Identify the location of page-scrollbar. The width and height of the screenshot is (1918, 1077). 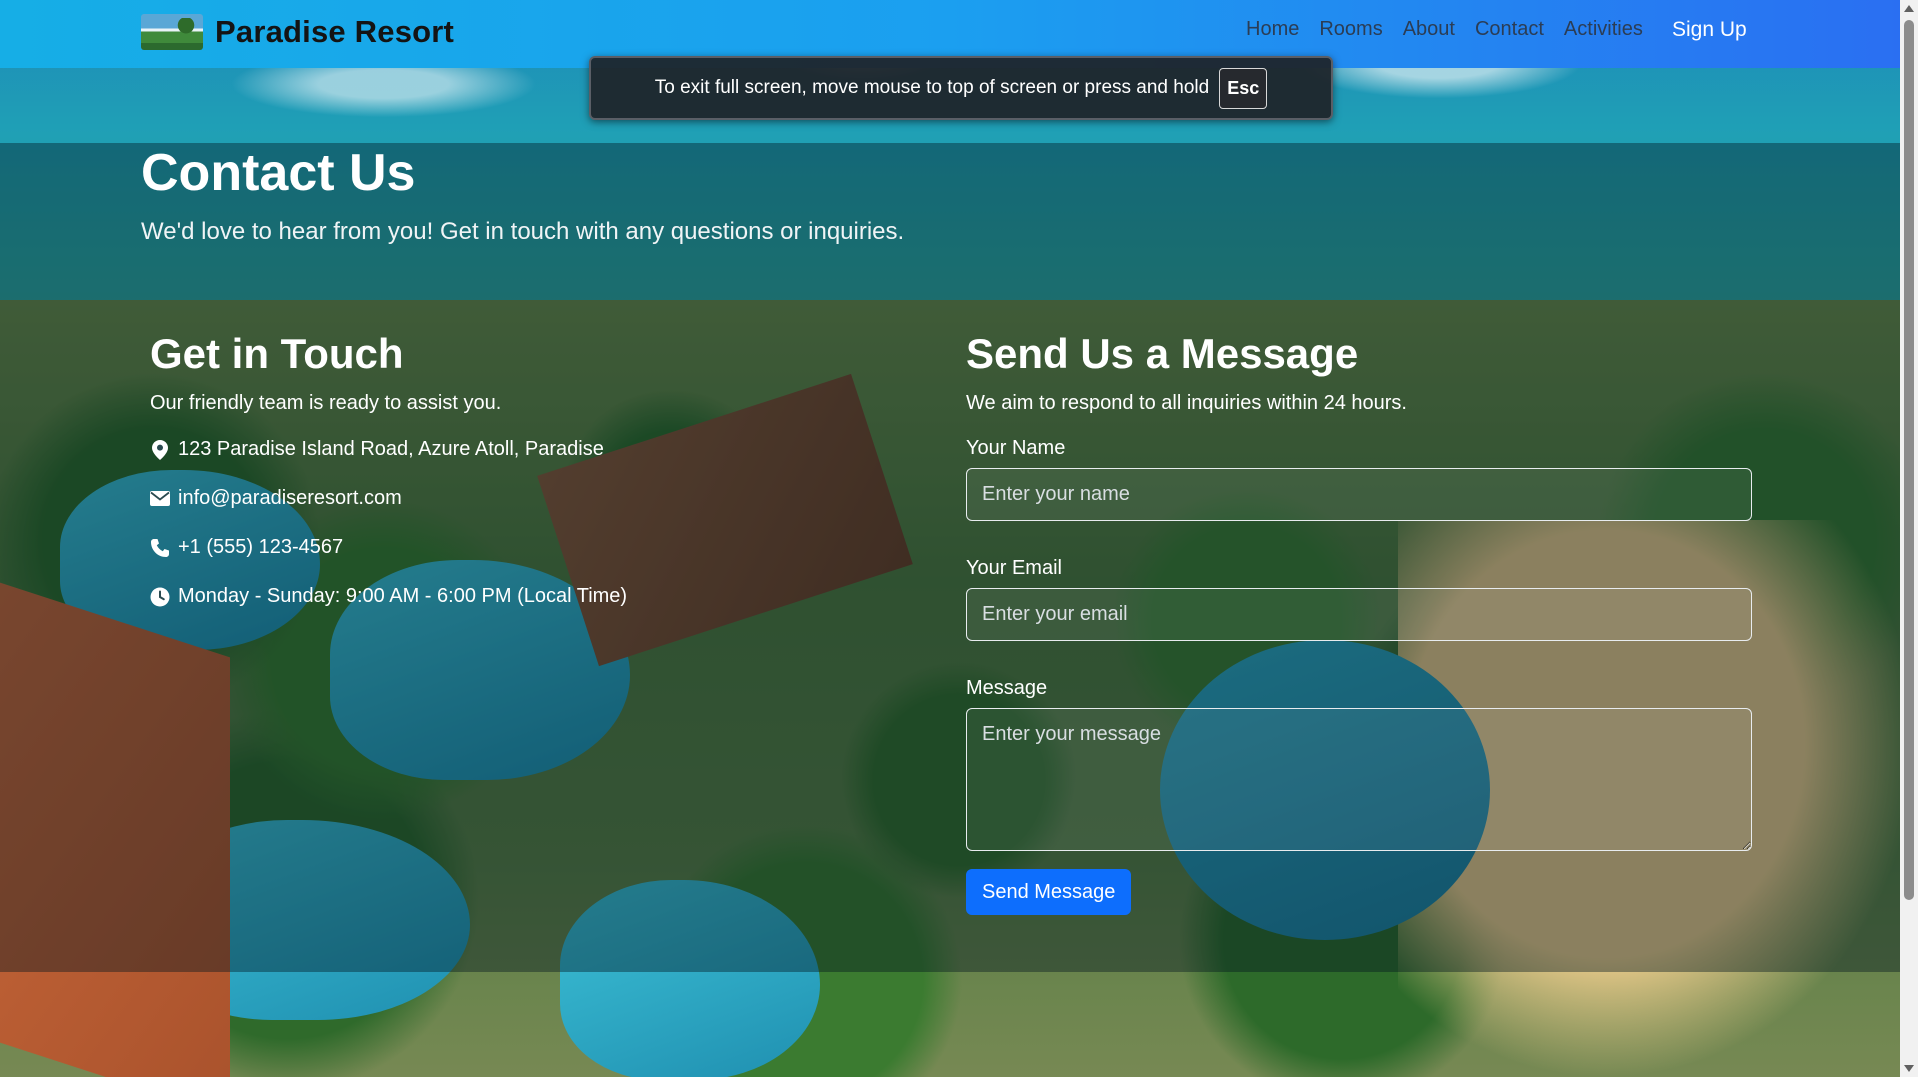
(1909, 538).